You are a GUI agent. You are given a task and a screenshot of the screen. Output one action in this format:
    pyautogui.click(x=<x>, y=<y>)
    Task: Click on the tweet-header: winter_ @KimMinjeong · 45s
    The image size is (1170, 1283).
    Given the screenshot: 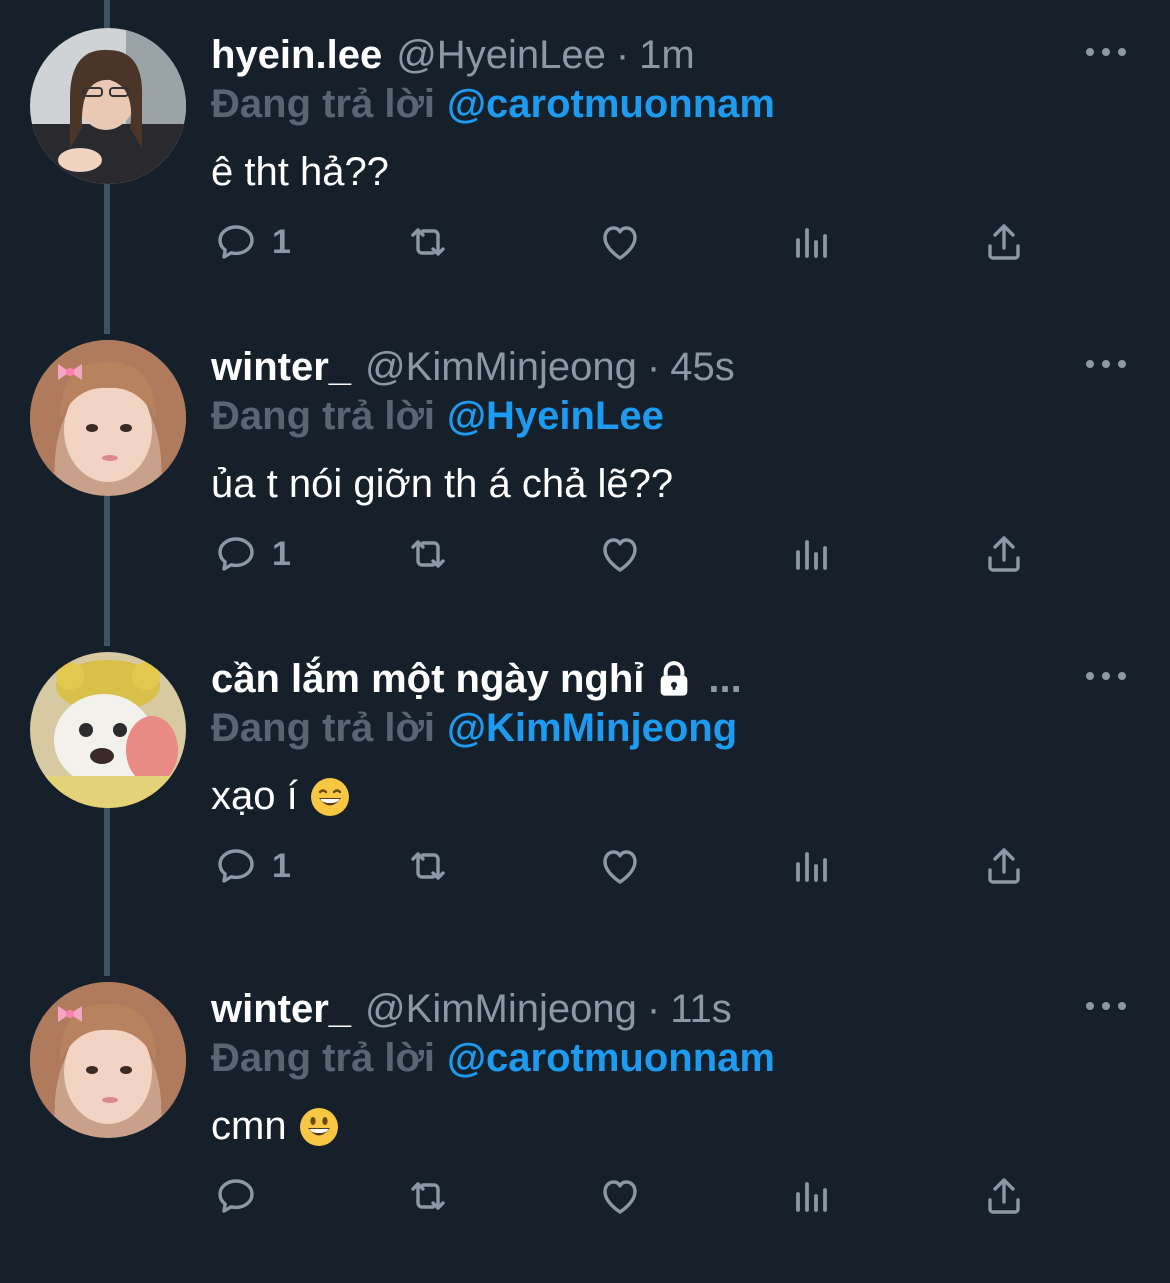 What is the action you would take?
    pyautogui.click(x=473, y=367)
    